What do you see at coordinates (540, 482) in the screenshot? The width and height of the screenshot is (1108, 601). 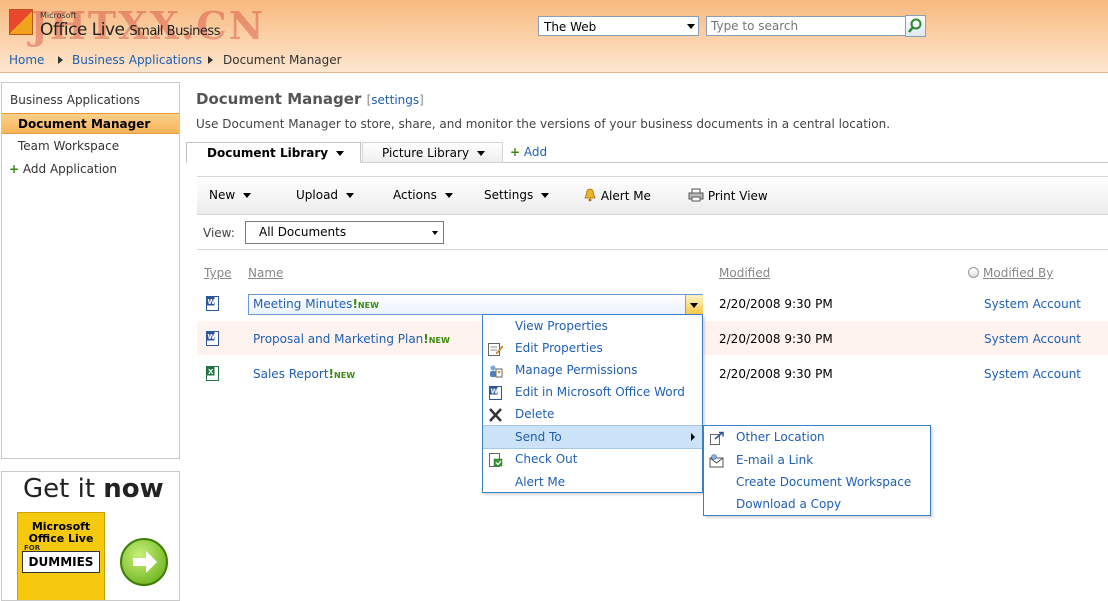 I see `menu-label: Alert Me` at bounding box center [540, 482].